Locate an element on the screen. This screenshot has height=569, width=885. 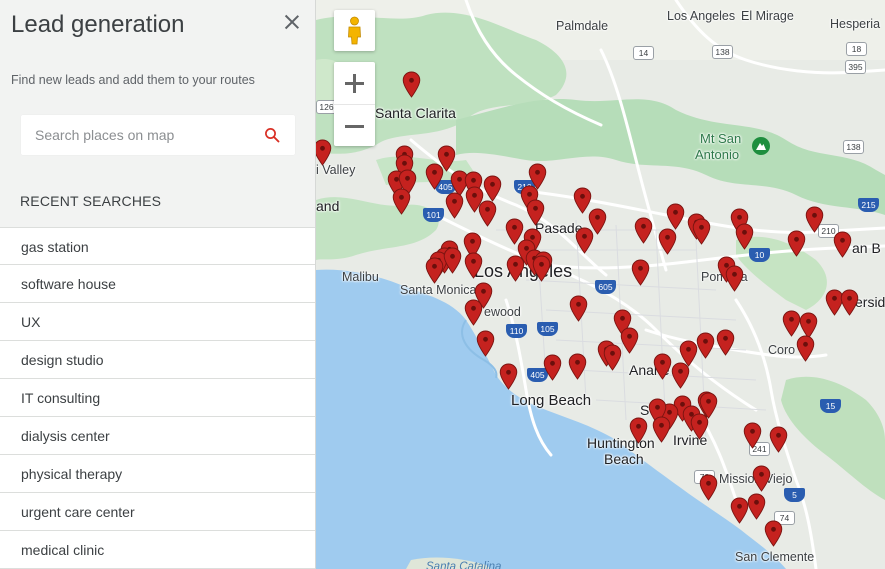
highway-shield: 14 is located at coordinates (643, 53).